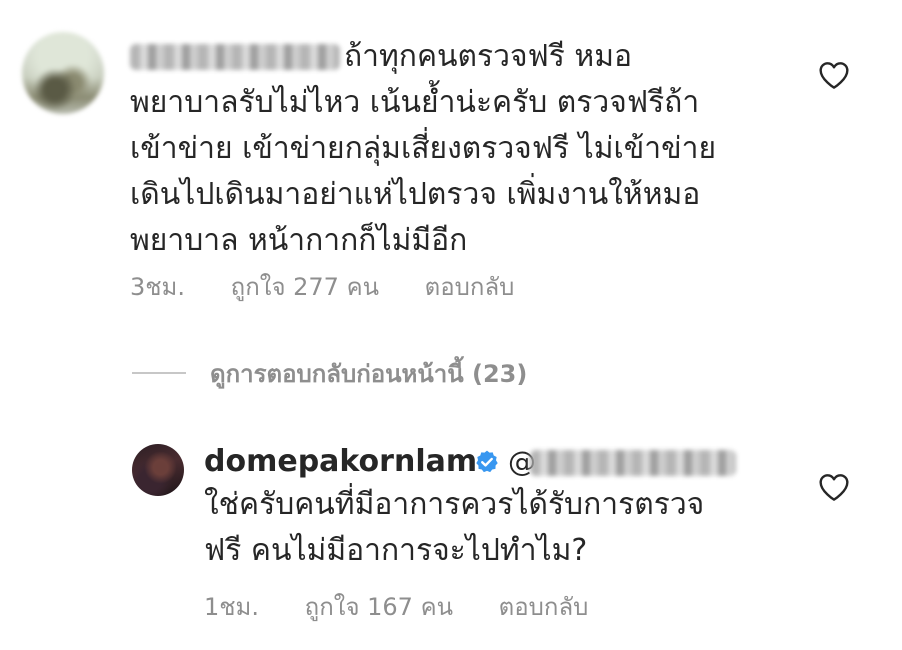 The width and height of the screenshot is (902, 650). I want to click on comment-time: 3ชม., so click(158, 287).